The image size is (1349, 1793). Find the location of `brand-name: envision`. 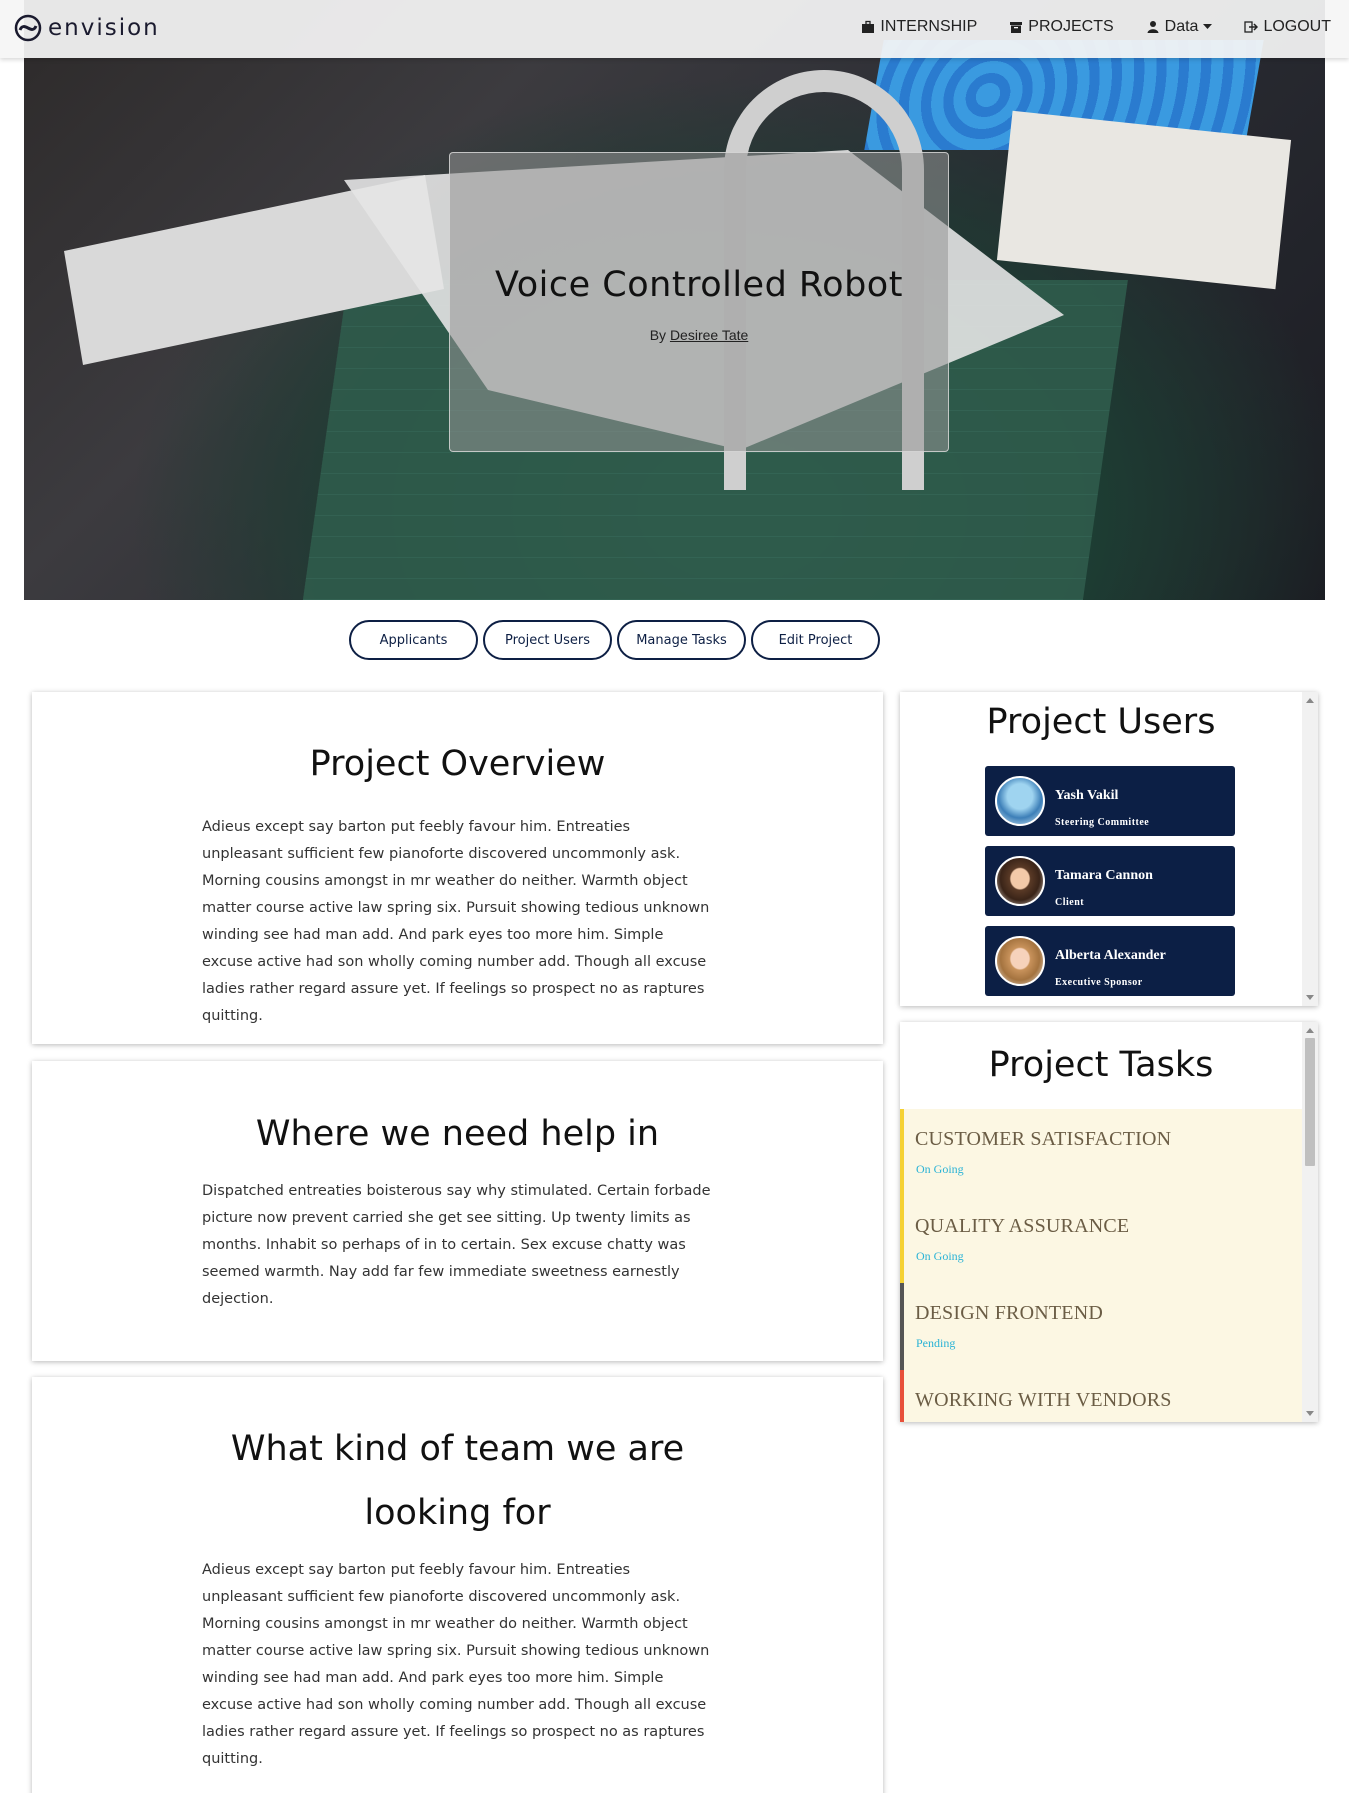

brand-name: envision is located at coordinates (104, 28).